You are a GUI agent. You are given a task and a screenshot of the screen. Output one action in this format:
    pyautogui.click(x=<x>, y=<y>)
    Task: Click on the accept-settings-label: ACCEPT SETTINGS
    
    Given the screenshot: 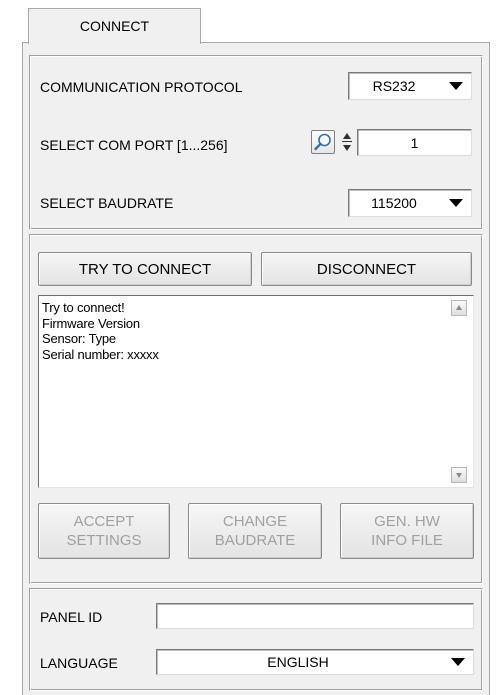 What is the action you would take?
    pyautogui.click(x=104, y=531)
    